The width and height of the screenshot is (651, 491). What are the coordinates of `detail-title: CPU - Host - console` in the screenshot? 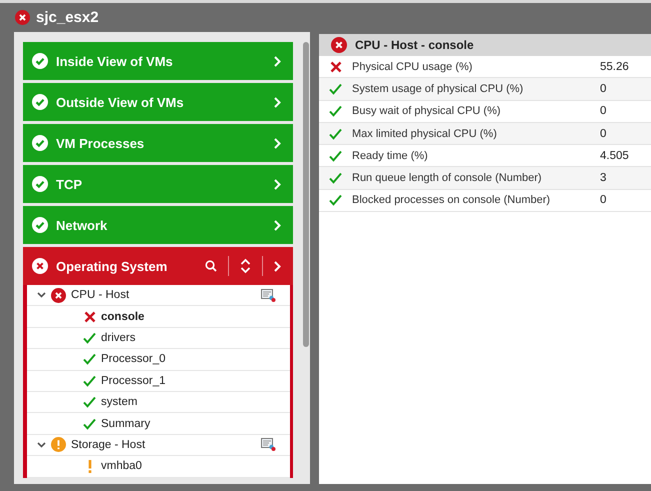 It's located at (414, 45).